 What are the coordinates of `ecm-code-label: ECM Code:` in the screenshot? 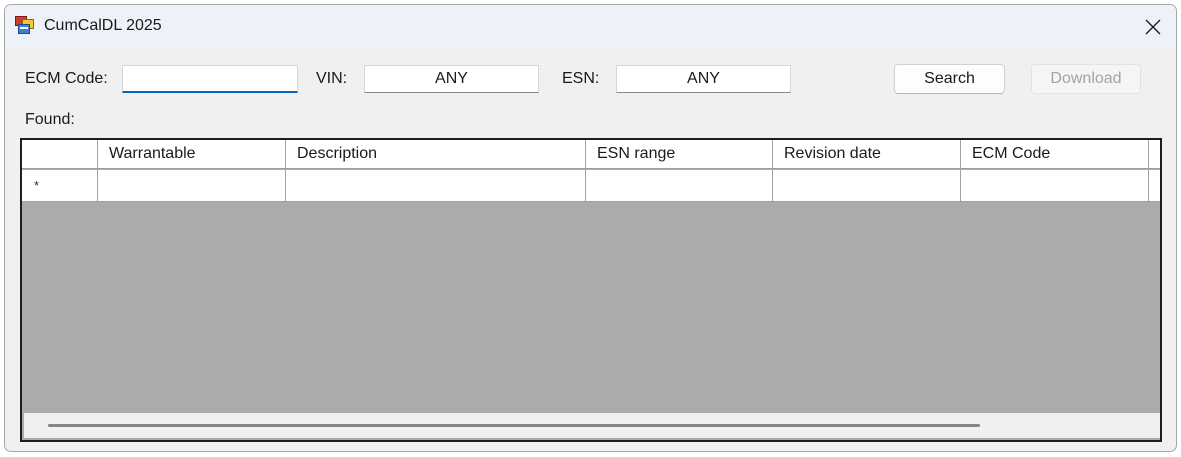 It's located at (66, 78).